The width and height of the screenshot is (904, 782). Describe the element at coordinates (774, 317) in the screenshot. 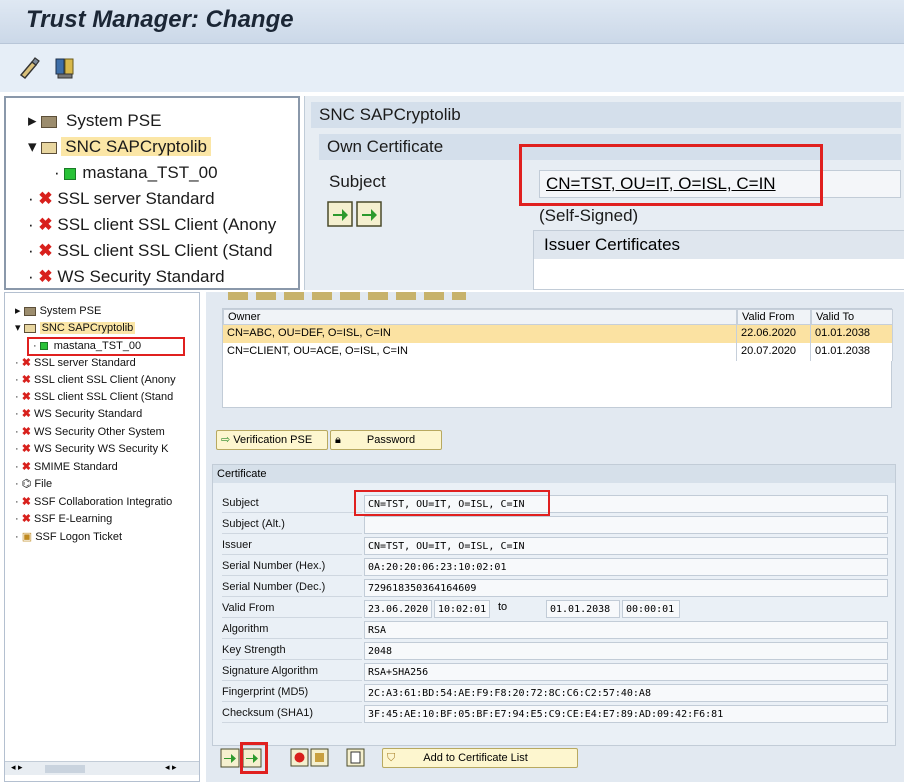

I see `column-header-valid-from: Valid From` at that location.